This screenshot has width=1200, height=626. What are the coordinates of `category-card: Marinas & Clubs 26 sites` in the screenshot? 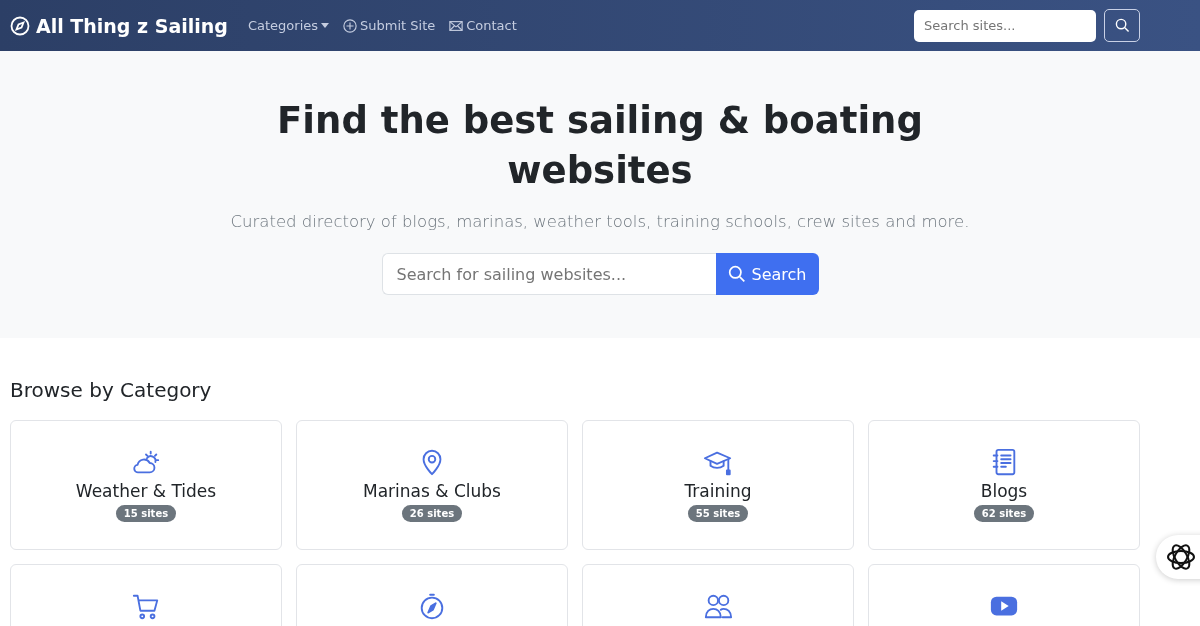 It's located at (432, 485).